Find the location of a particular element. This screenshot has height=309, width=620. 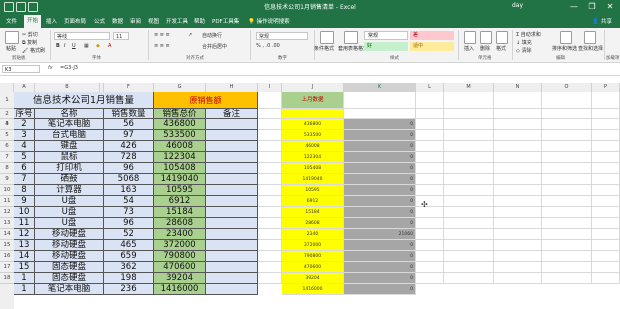

table-row-name: 台式电脑 is located at coordinates (69, 135).